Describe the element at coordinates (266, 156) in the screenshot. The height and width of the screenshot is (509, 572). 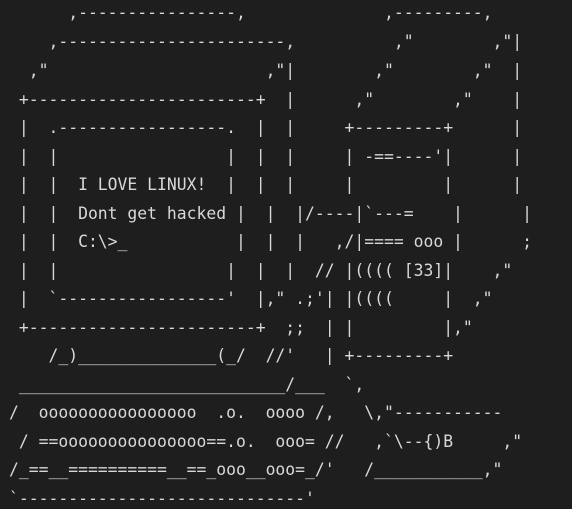
I see `ascii-line: | | | | | | -==----'| |` at that location.